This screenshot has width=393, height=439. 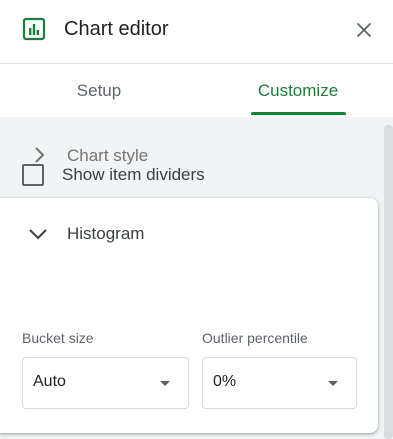 I want to click on scrollbar-thumb, so click(x=388, y=282).